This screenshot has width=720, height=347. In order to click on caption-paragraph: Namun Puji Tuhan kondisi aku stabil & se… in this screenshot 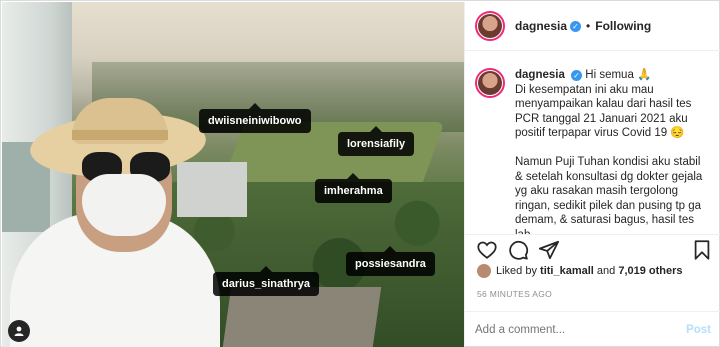, I will do `click(609, 194)`.